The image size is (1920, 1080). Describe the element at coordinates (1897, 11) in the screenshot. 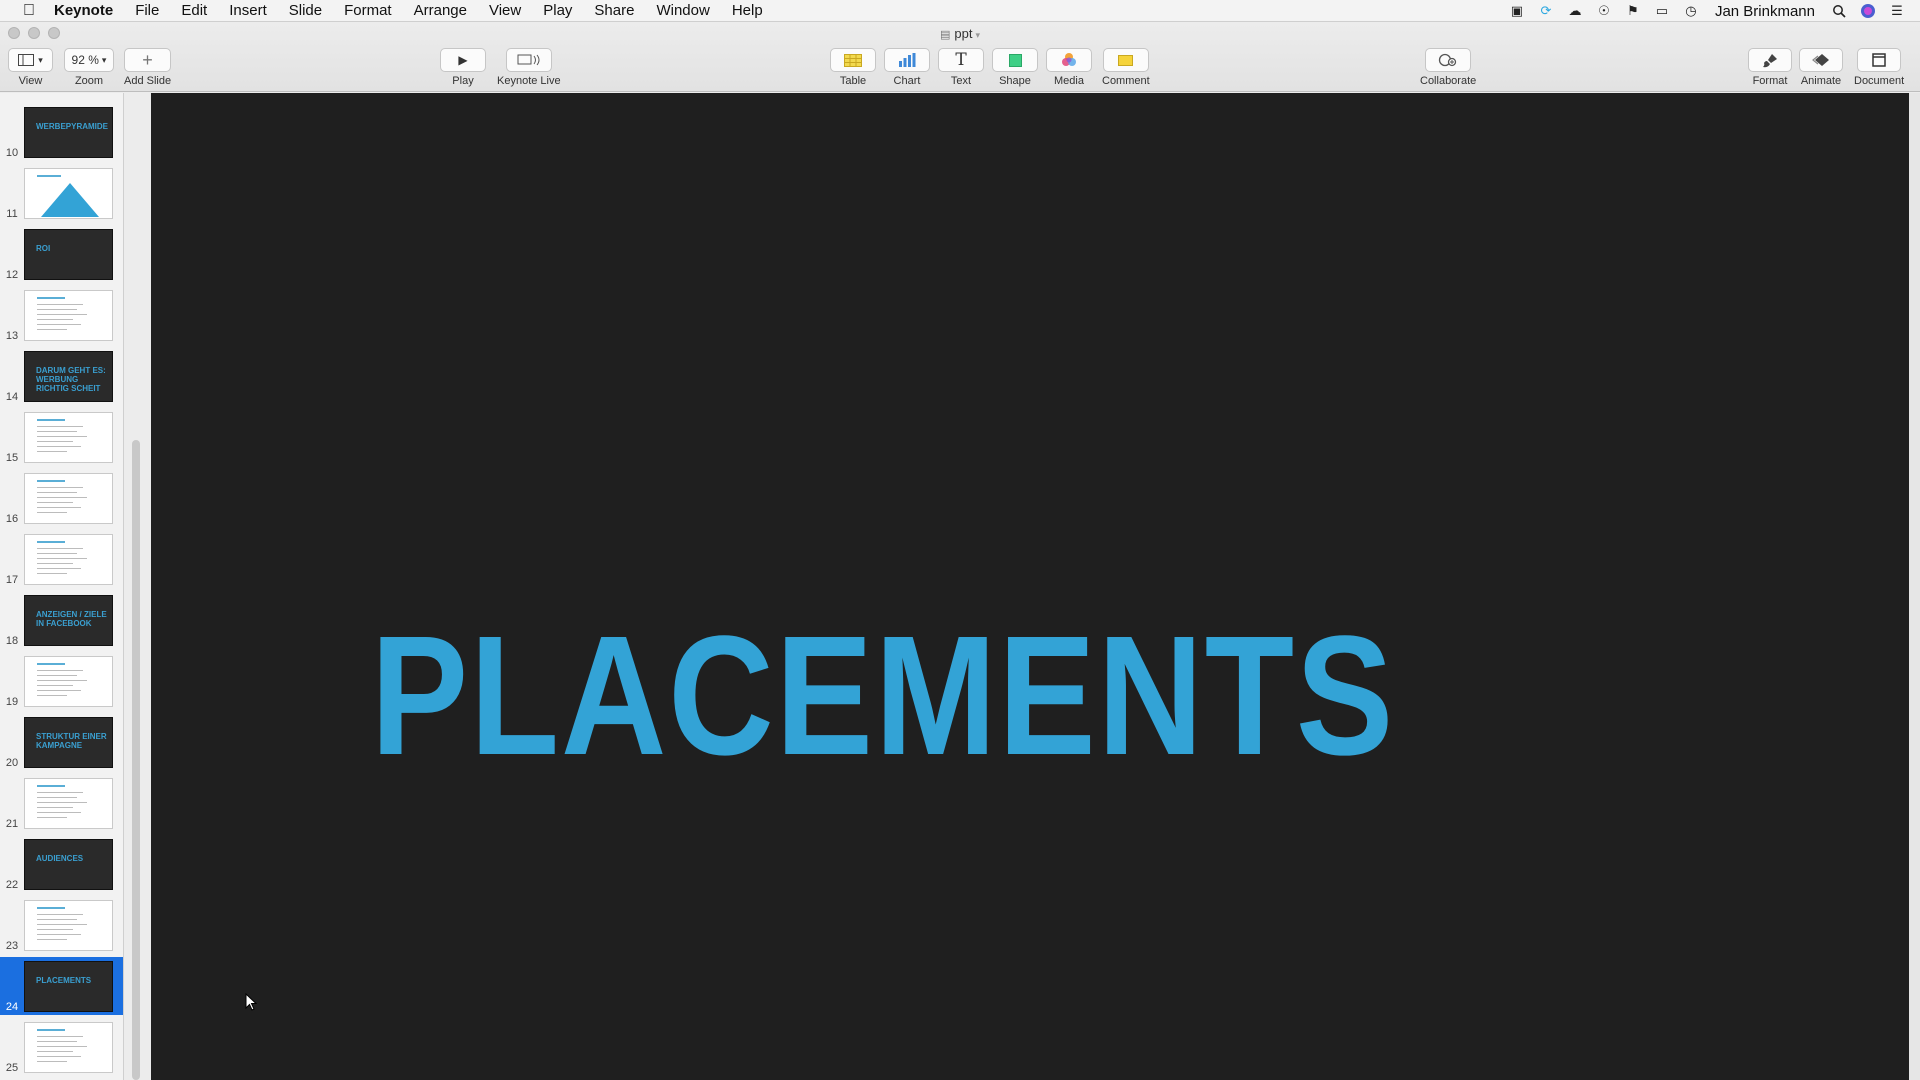

I see `notification-center-icon: ☰` at that location.